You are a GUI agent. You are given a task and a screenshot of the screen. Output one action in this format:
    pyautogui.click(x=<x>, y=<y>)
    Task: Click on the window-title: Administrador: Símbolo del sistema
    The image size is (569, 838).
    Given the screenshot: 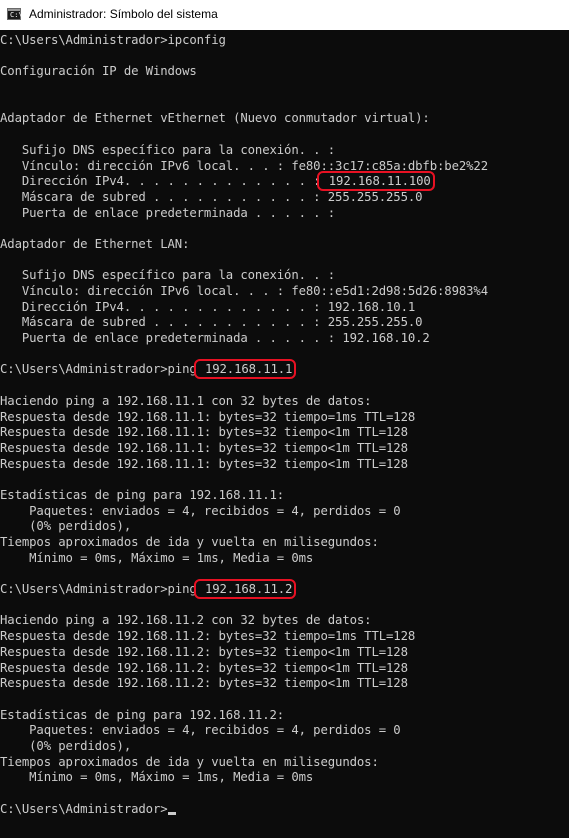 What is the action you would take?
    pyautogui.click(x=123, y=14)
    